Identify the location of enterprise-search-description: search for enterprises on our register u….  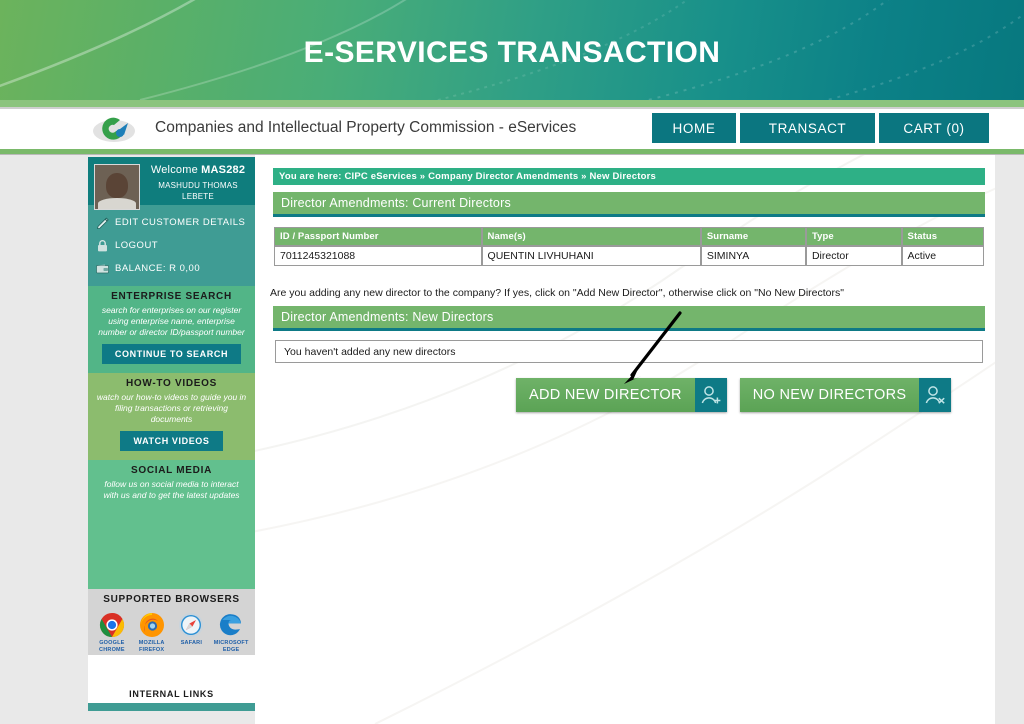
(171, 321).